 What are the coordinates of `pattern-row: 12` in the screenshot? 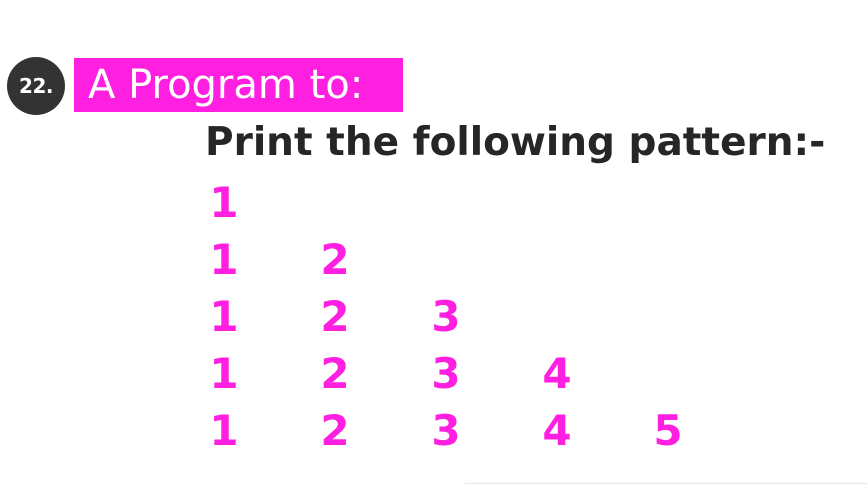 It's located at (433, 260).